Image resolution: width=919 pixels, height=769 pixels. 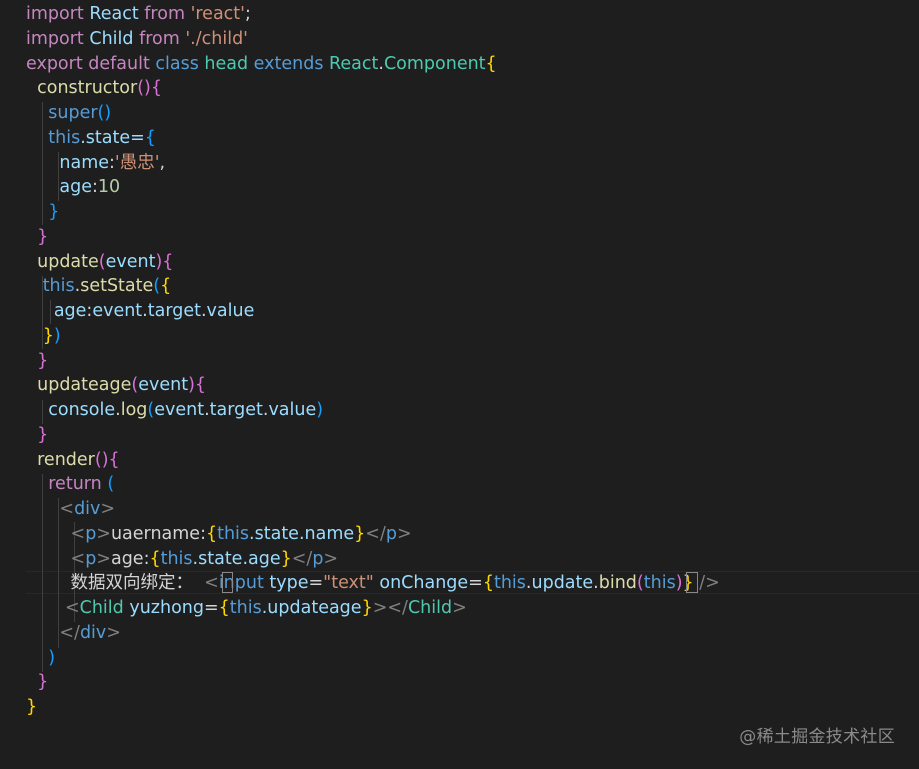 What do you see at coordinates (71, 410) in the screenshot?
I see `code-token: console` at bounding box center [71, 410].